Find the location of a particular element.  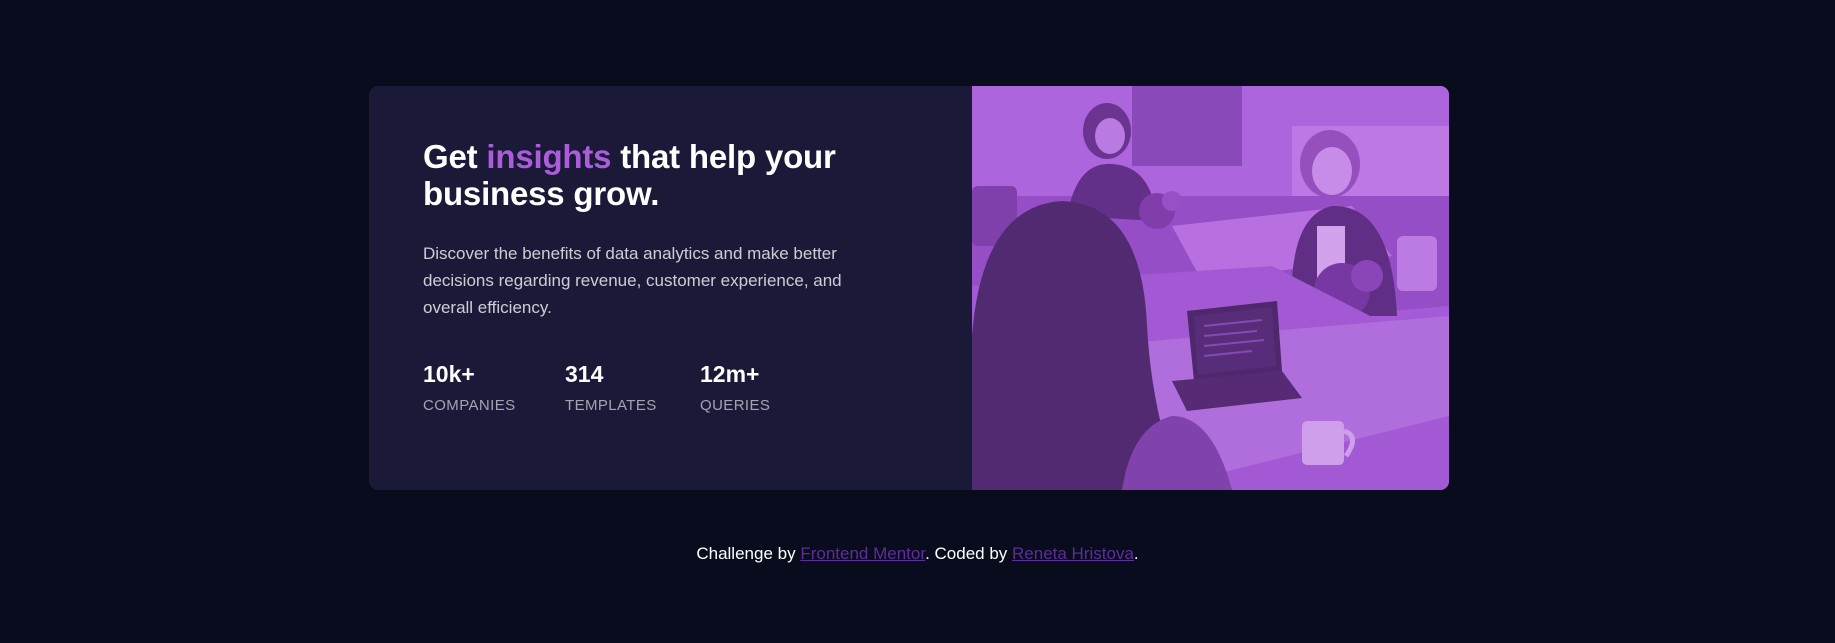

stat-value: 12m+ is located at coordinates (730, 374).